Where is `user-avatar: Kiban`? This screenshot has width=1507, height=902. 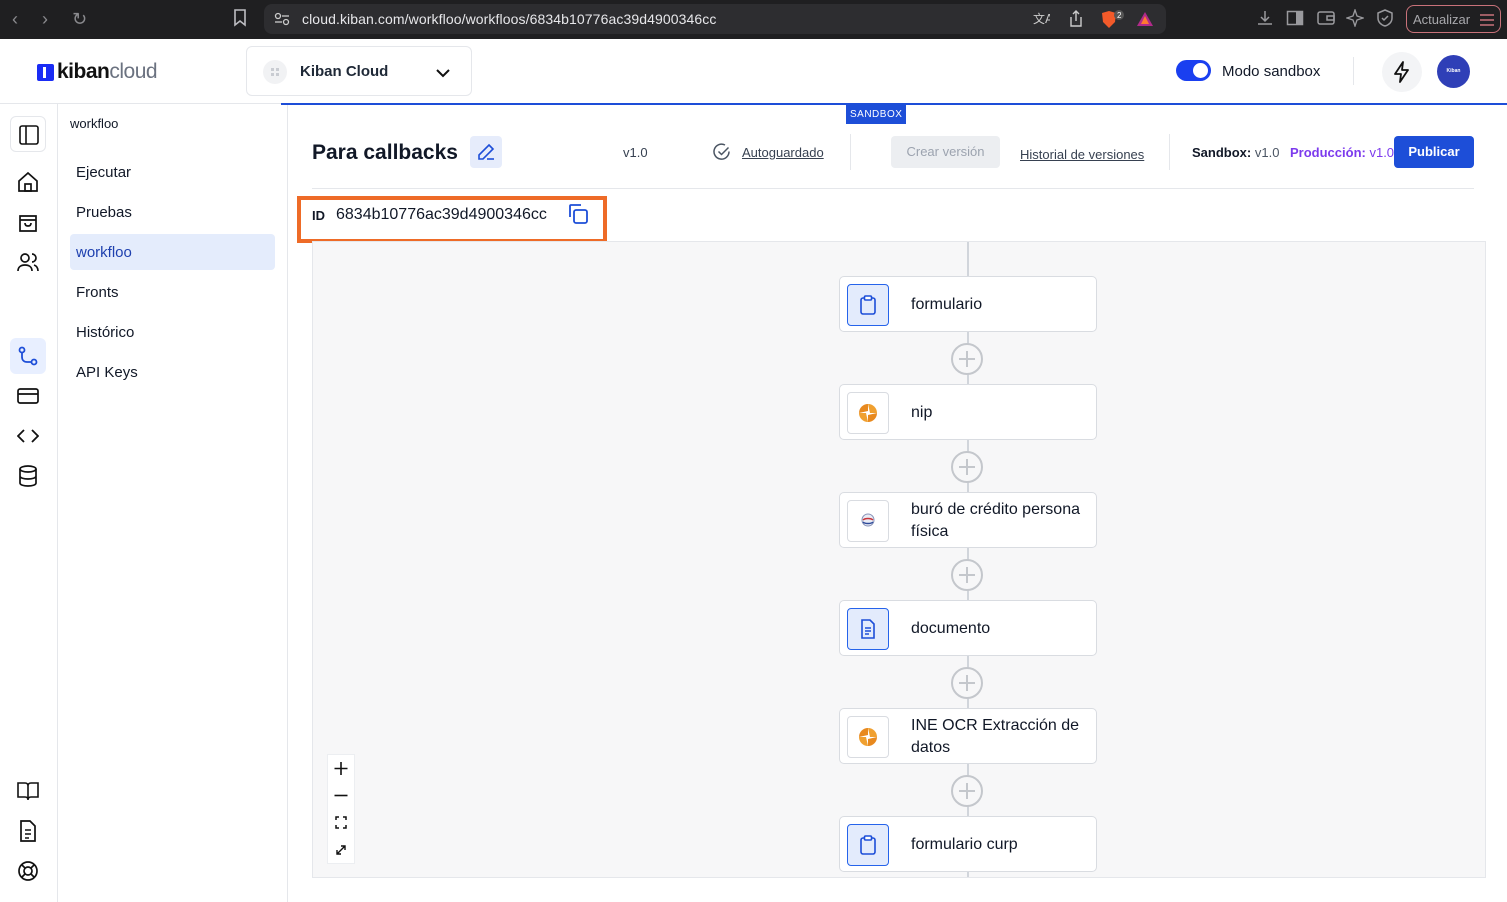 user-avatar: Kiban is located at coordinates (1453, 71).